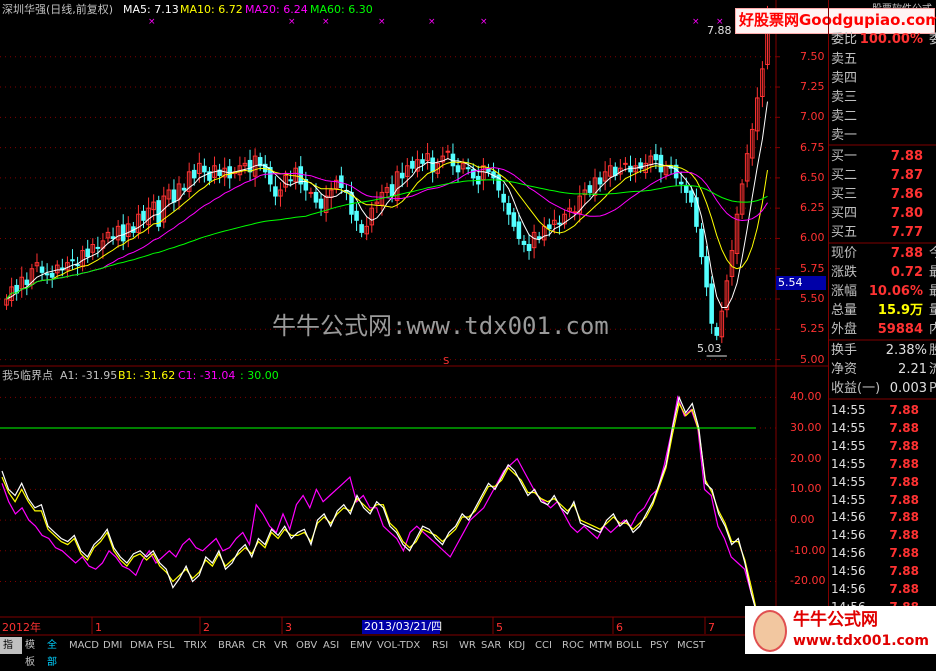 This screenshot has height=671, width=936. Describe the element at coordinates (333, 645) in the screenshot. I see `toolbar-tab: ASI` at that location.